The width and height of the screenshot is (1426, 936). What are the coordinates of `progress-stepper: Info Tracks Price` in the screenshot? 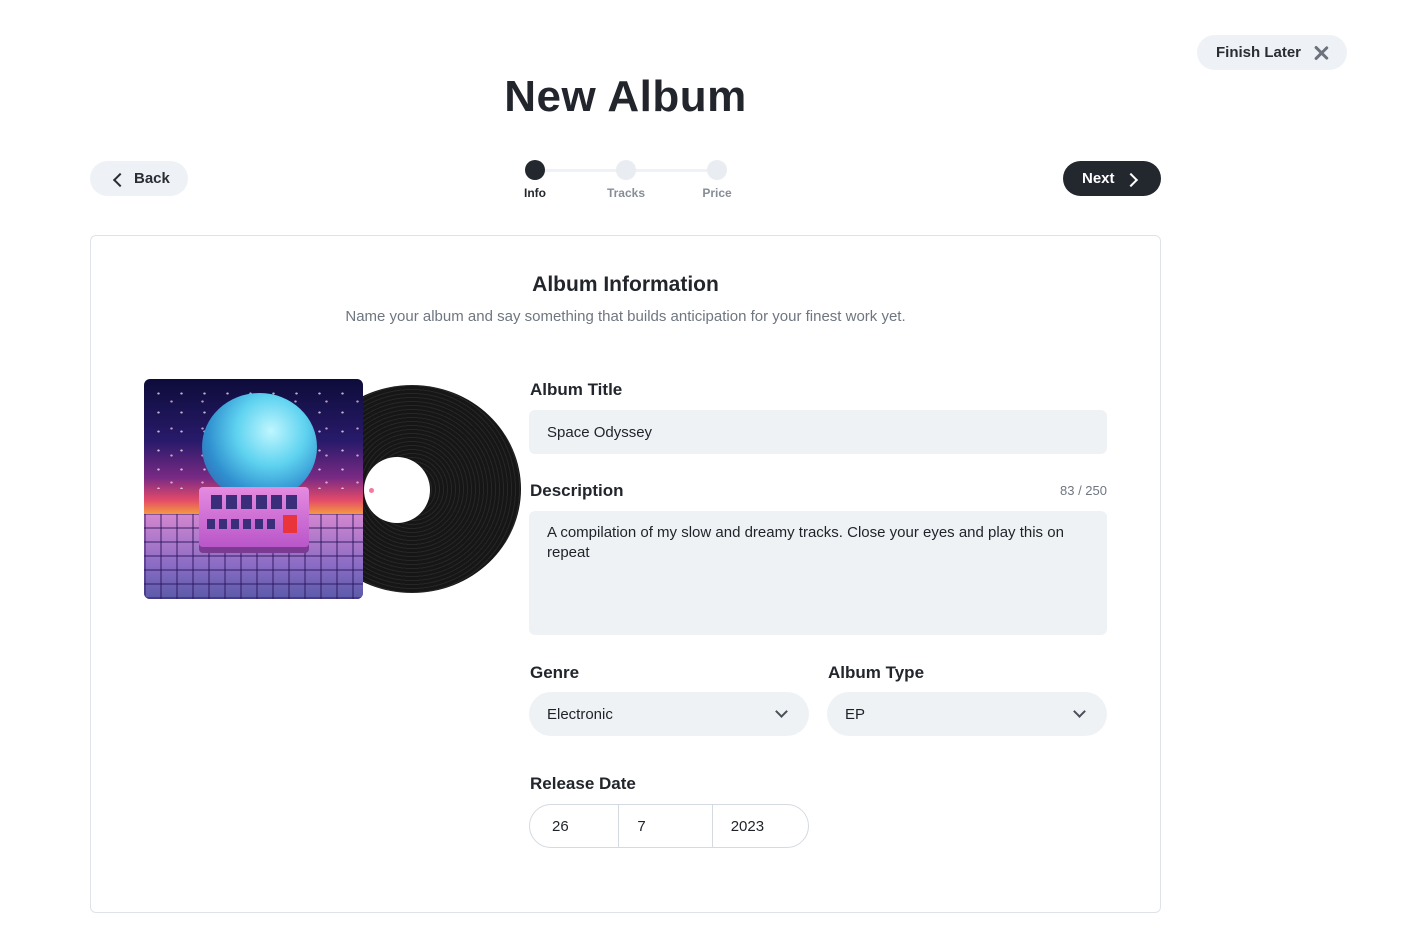 It's located at (625, 182).